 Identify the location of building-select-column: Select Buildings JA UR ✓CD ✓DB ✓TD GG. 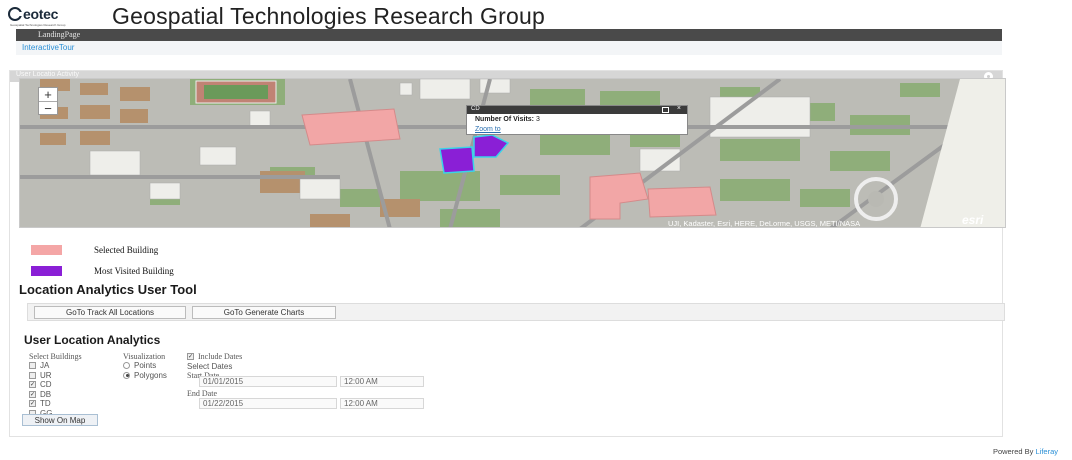
(55, 385).